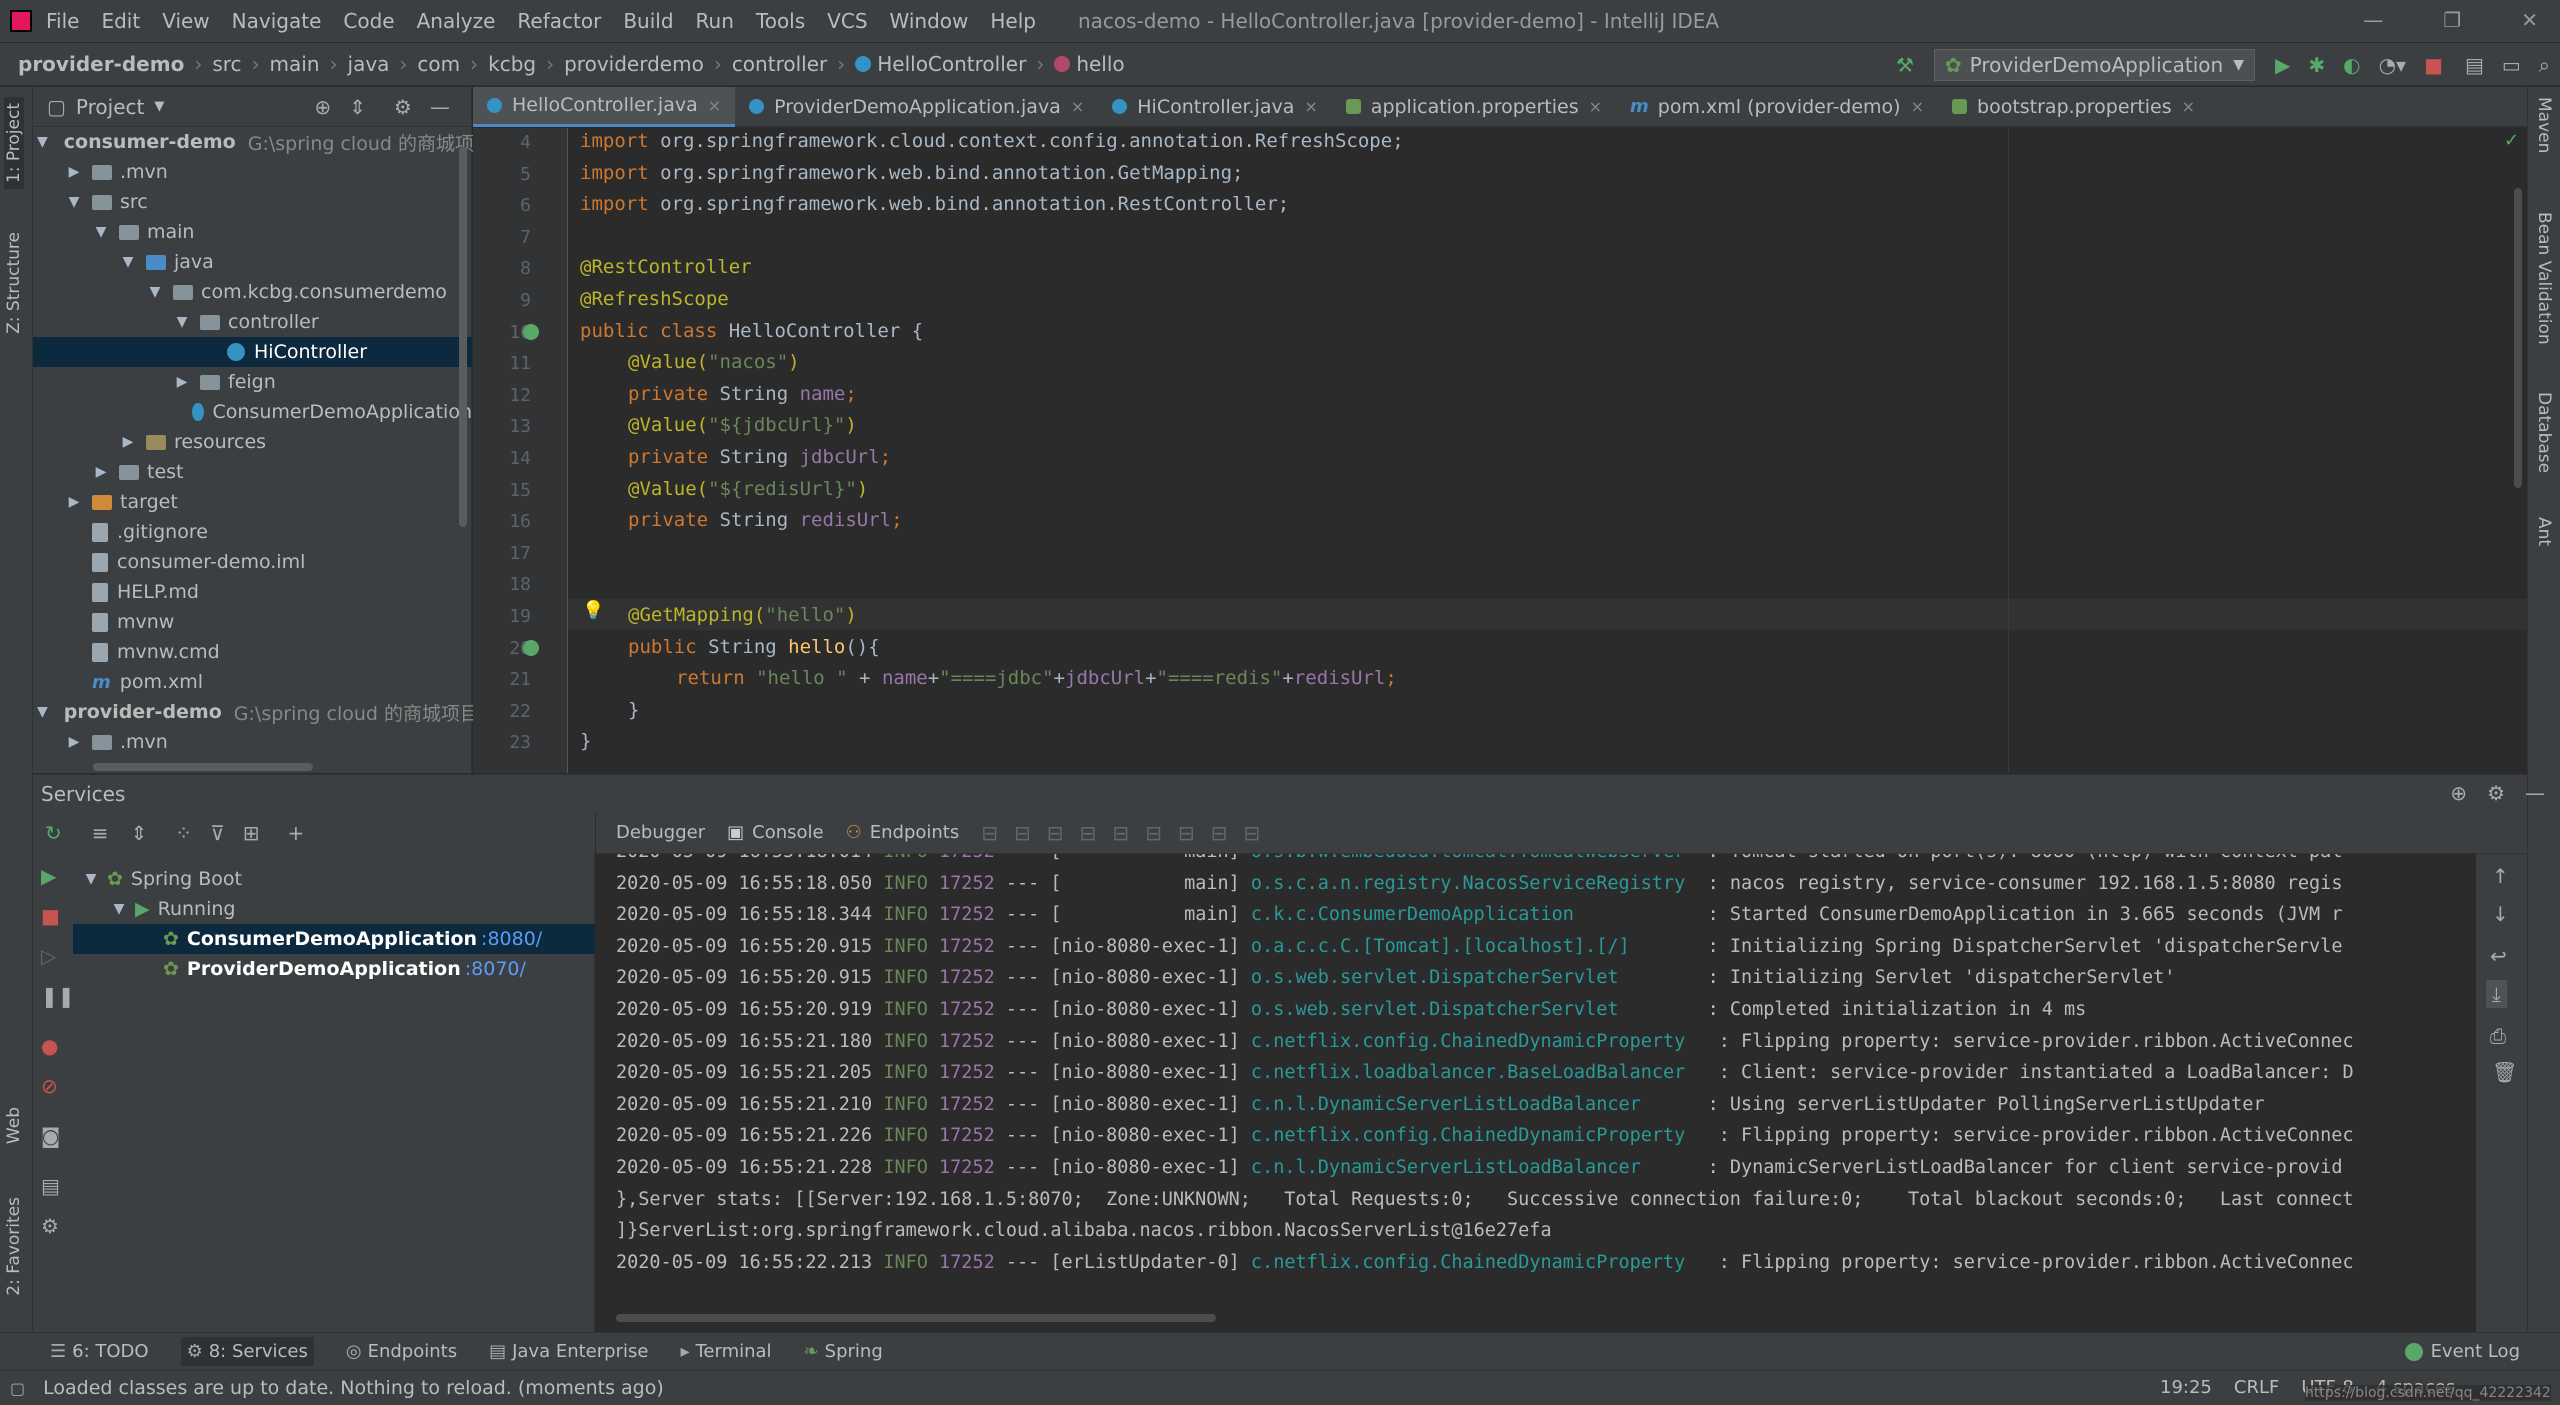  I want to click on menu-item-vcs: VCS, so click(847, 21).